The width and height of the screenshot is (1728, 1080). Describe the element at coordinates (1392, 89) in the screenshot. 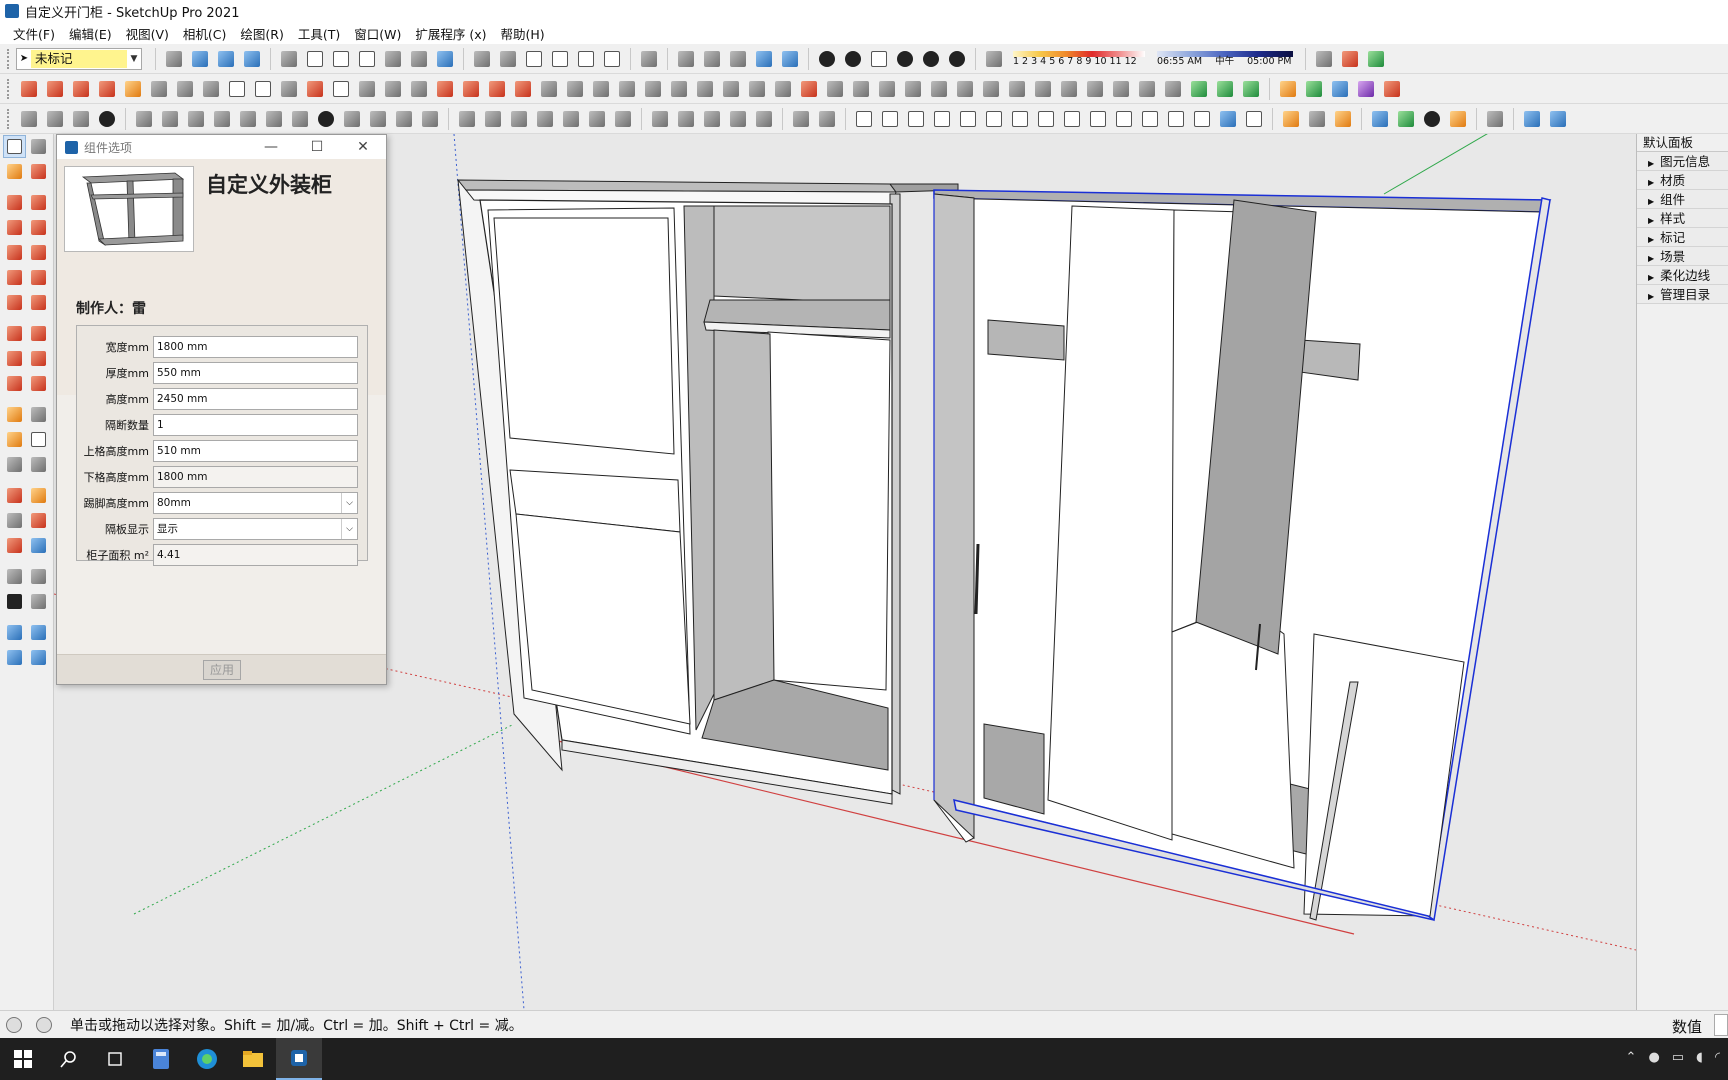

I see `red-spiral-icon` at that location.